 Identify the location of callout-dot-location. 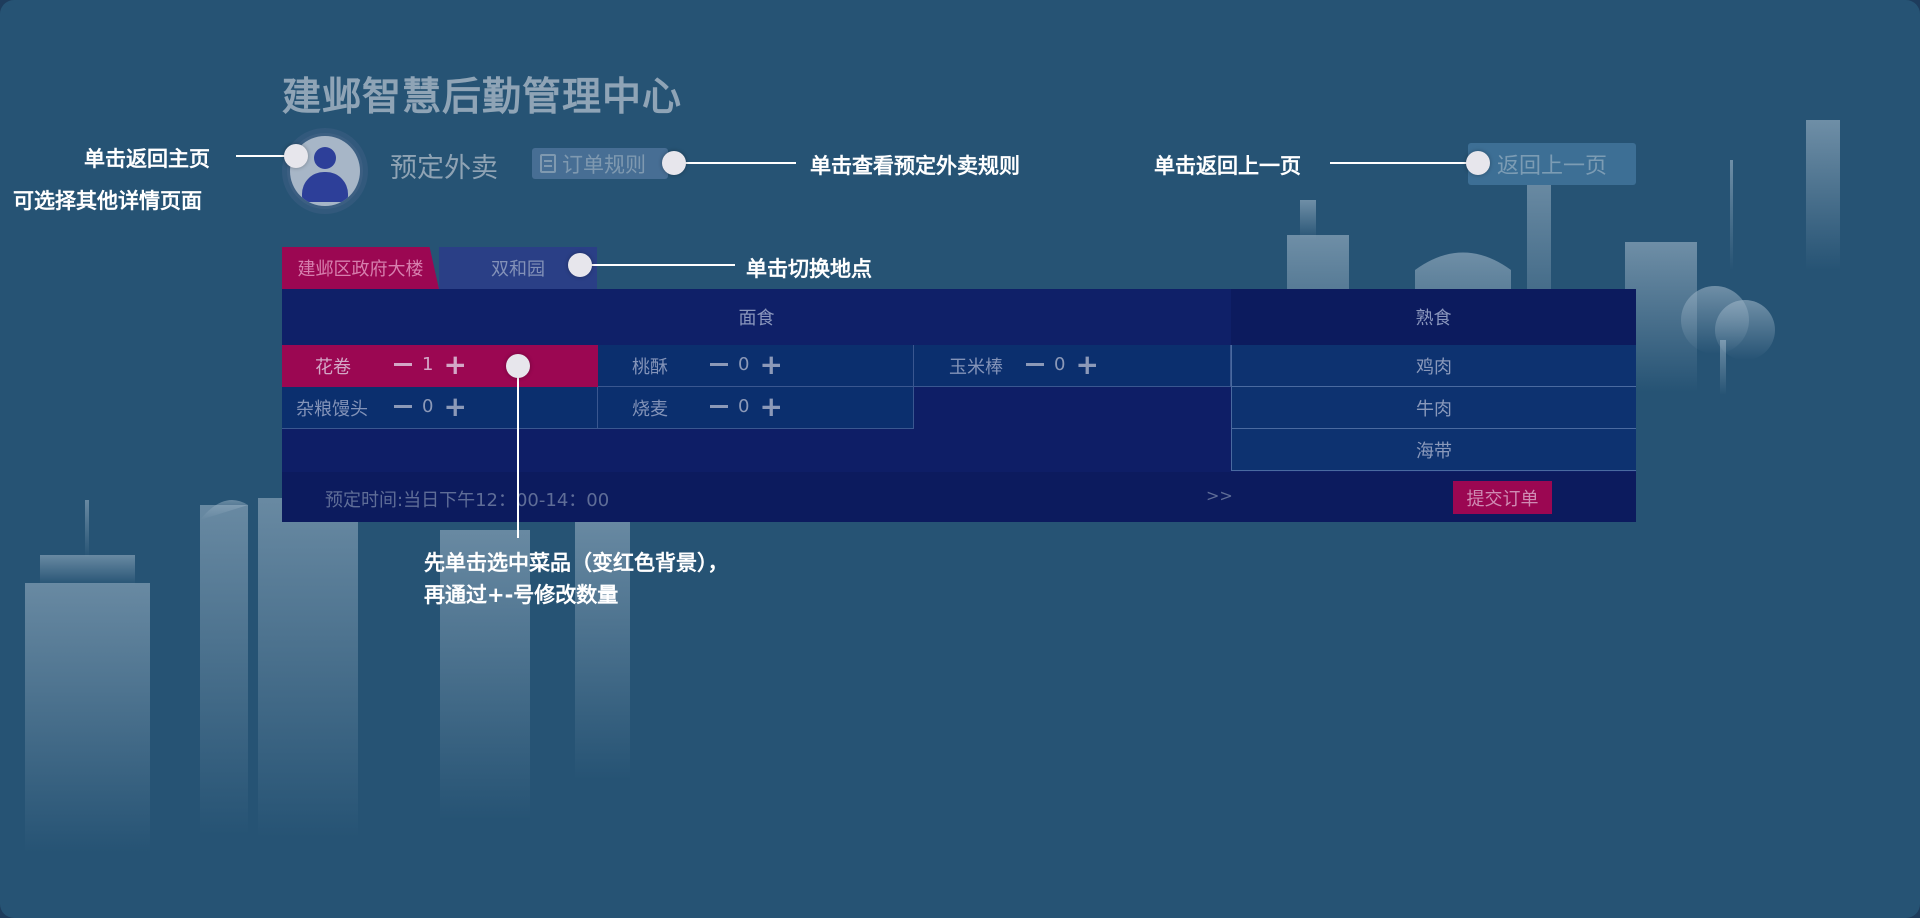
(580, 265).